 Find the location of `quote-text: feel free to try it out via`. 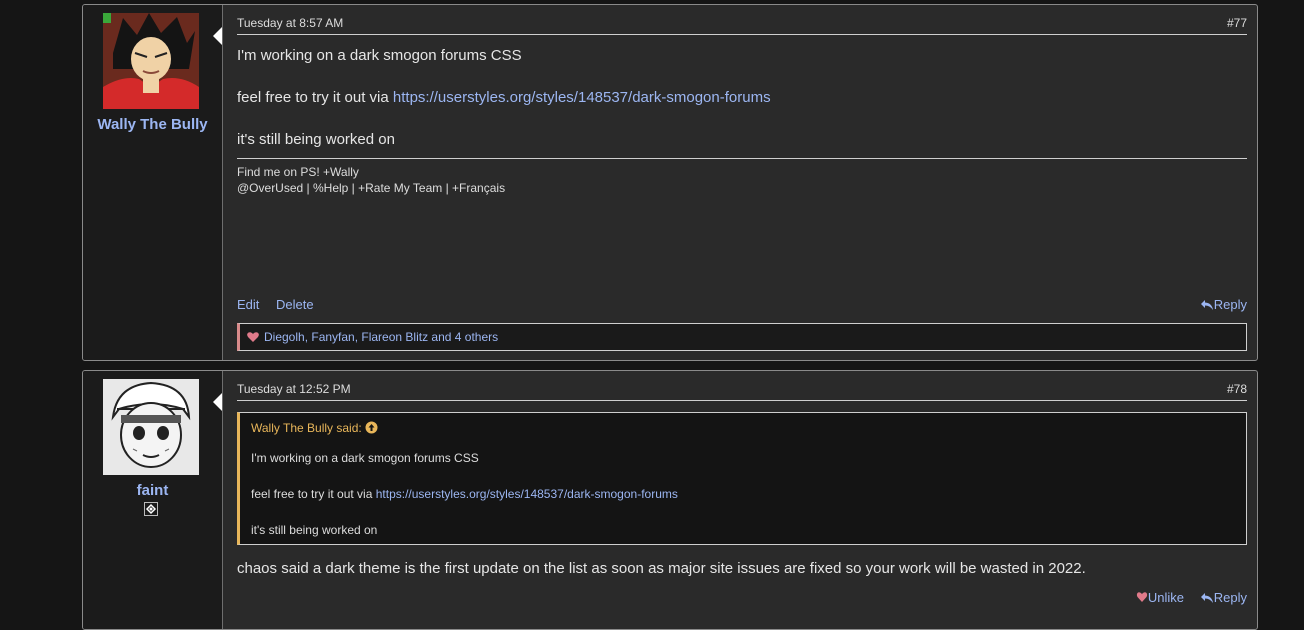

quote-text: feel free to try it out via is located at coordinates (313, 494).